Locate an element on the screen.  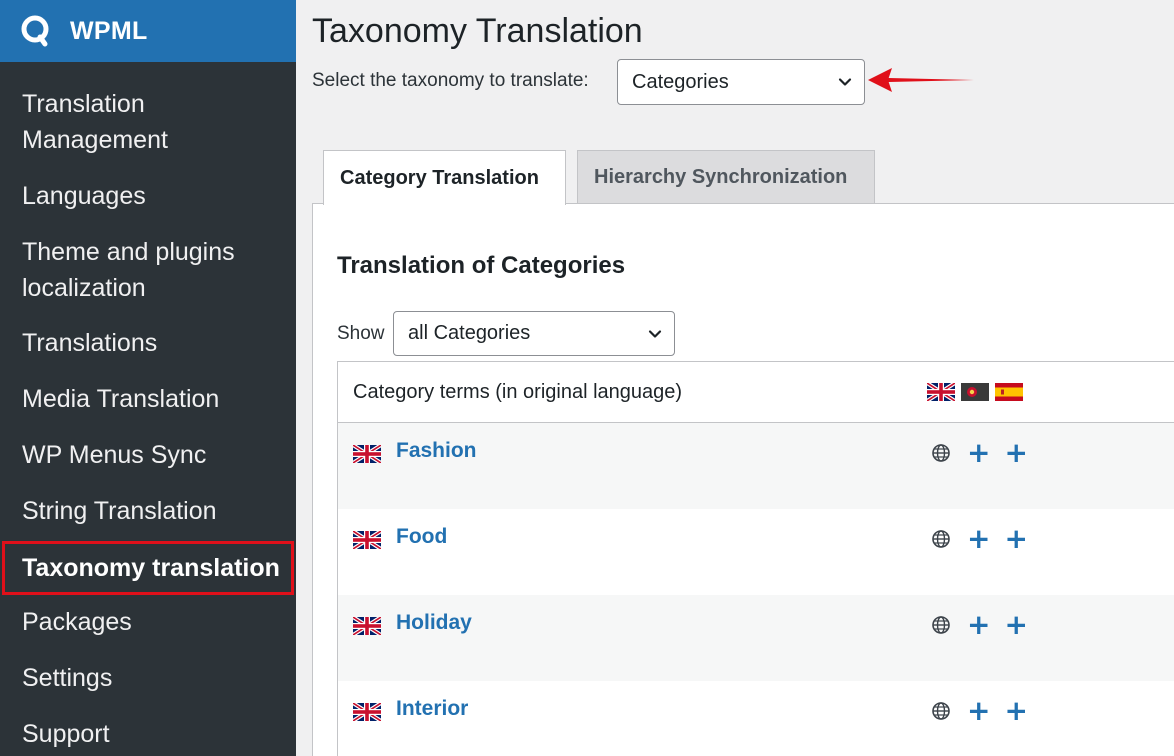
sidebar-item-languages: Languages is located at coordinates (148, 196).